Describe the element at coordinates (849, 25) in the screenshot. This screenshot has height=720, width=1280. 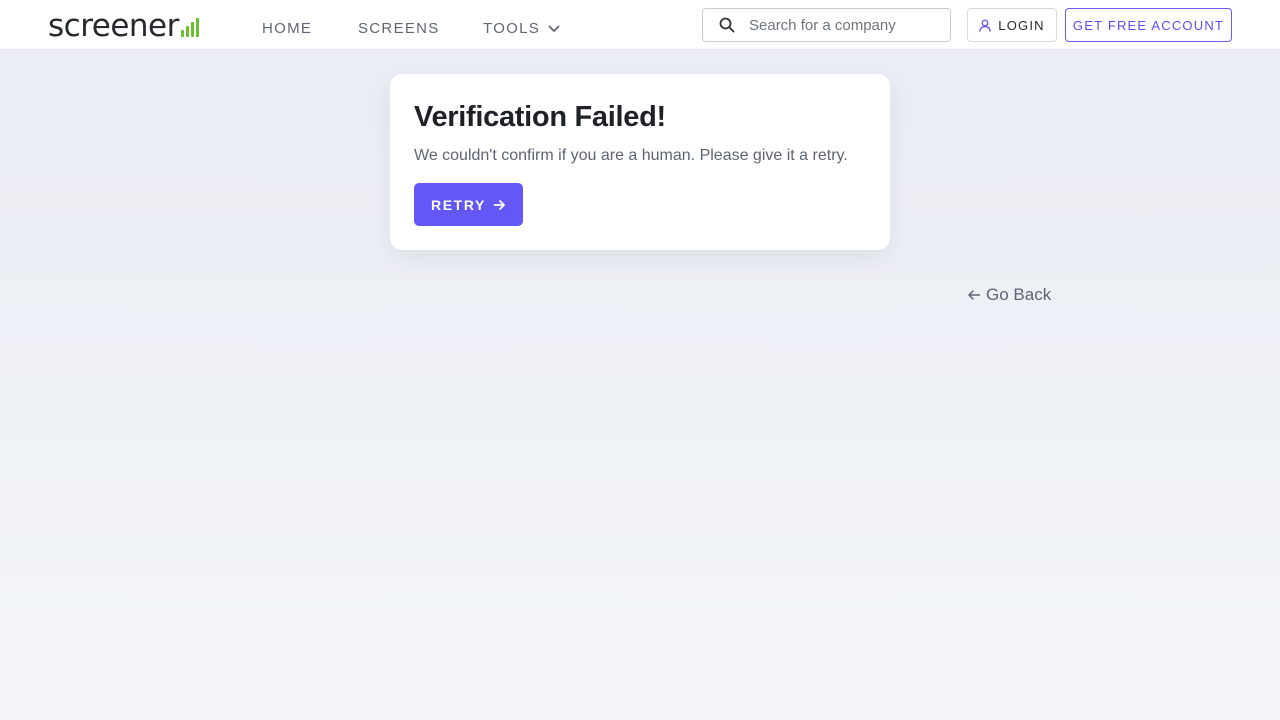
I see `search-input` at that location.